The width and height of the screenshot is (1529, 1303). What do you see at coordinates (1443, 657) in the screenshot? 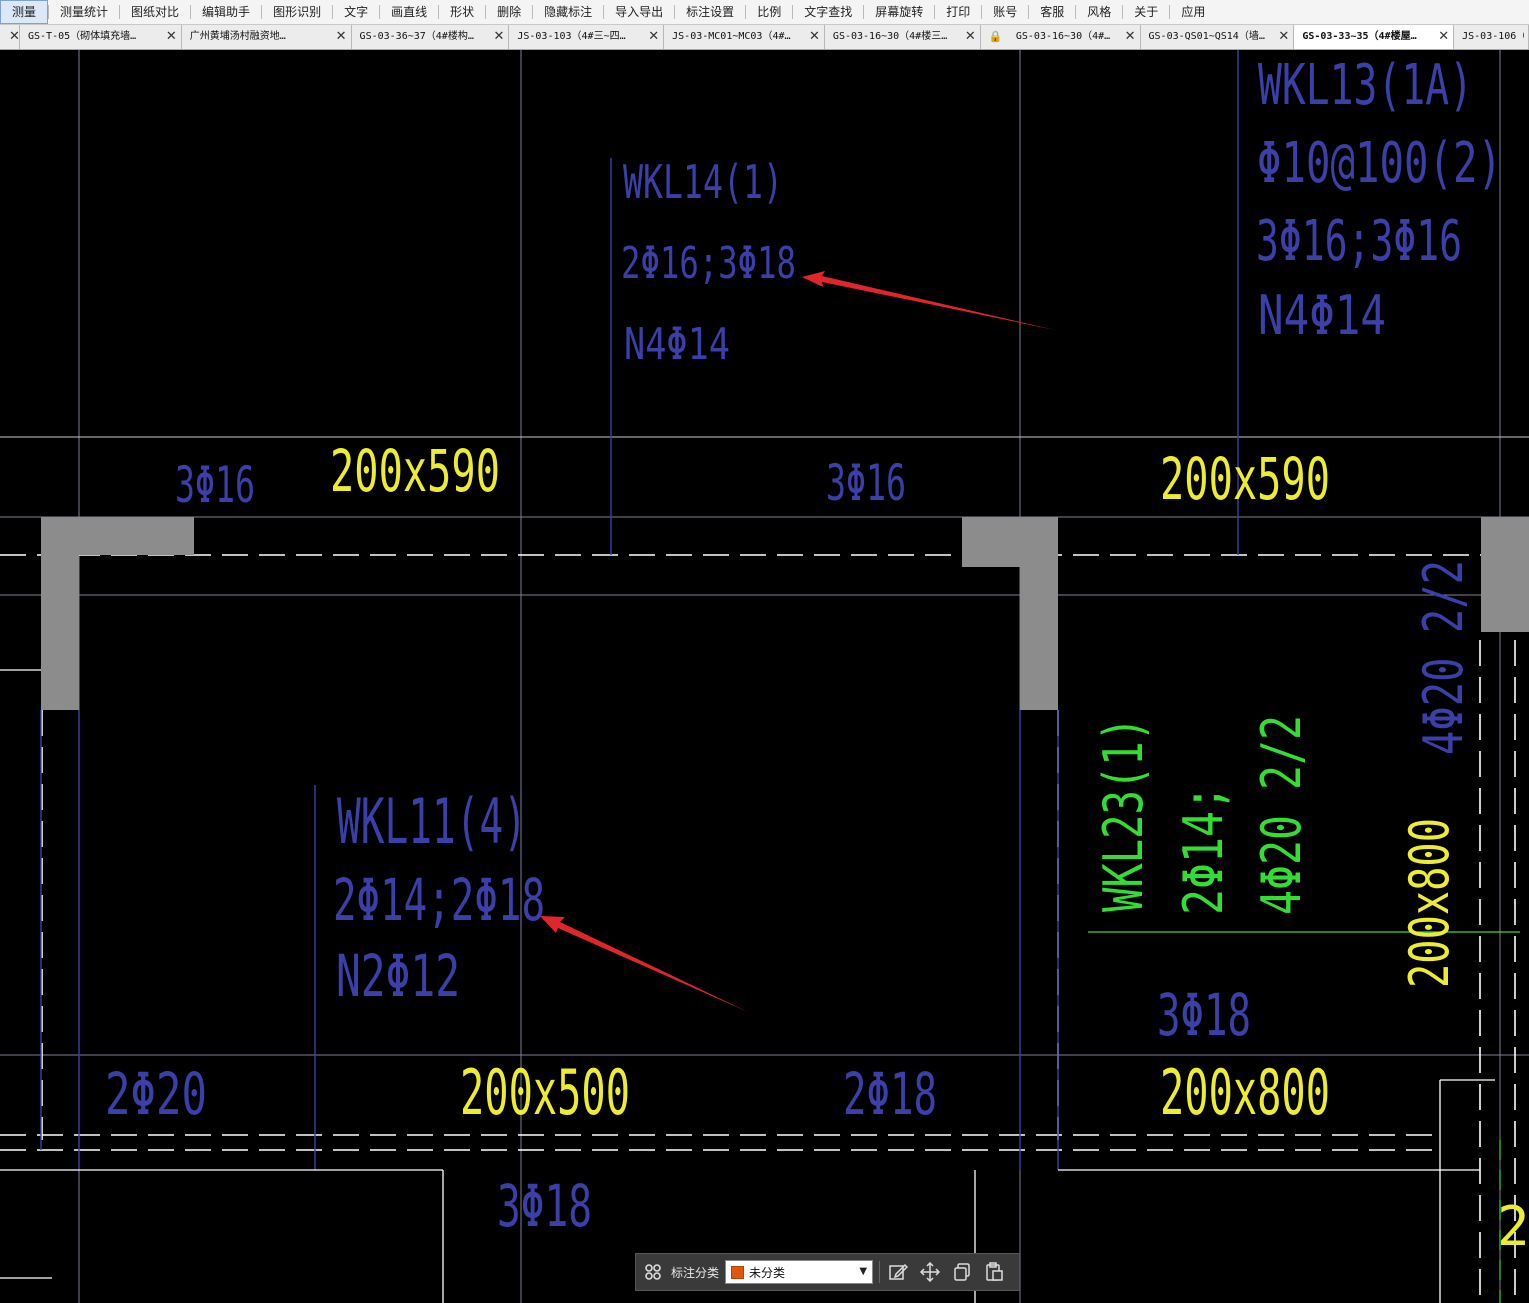
I see `right-vertical-rebar: 4Φ20 2/2` at bounding box center [1443, 657].